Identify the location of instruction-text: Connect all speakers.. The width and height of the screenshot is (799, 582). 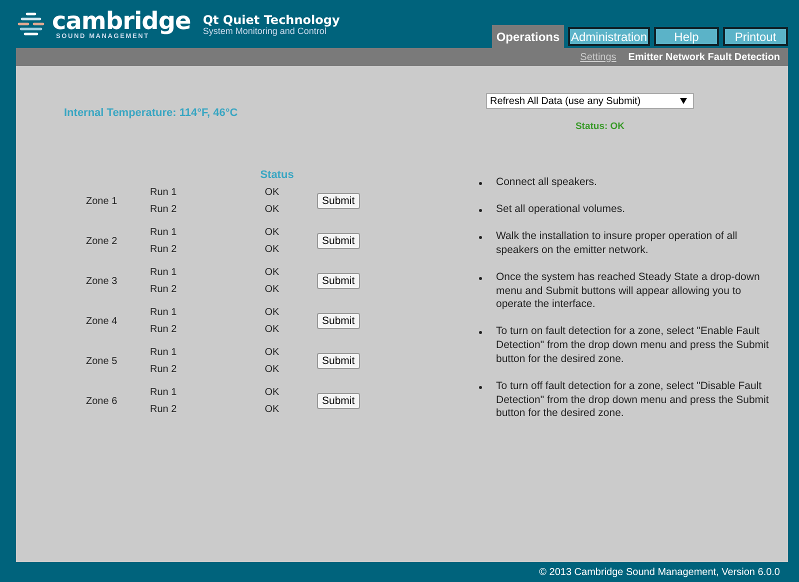
(546, 183).